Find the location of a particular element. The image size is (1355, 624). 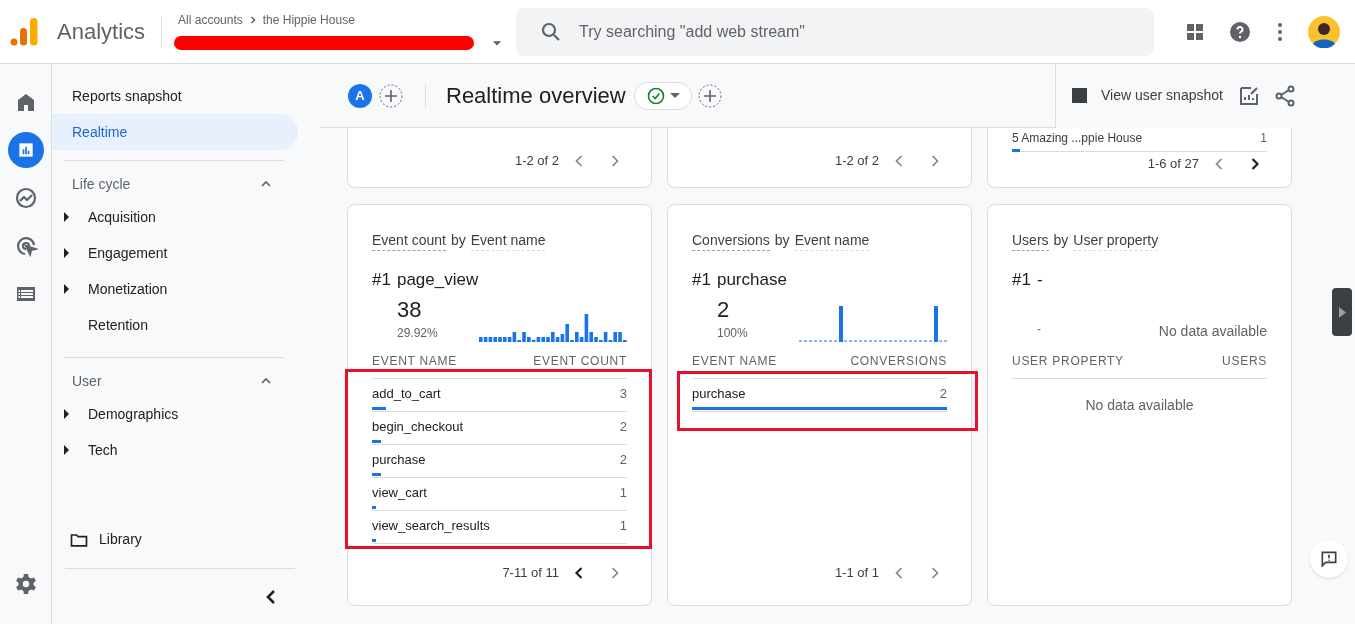

square-icon is located at coordinates (1079, 95).